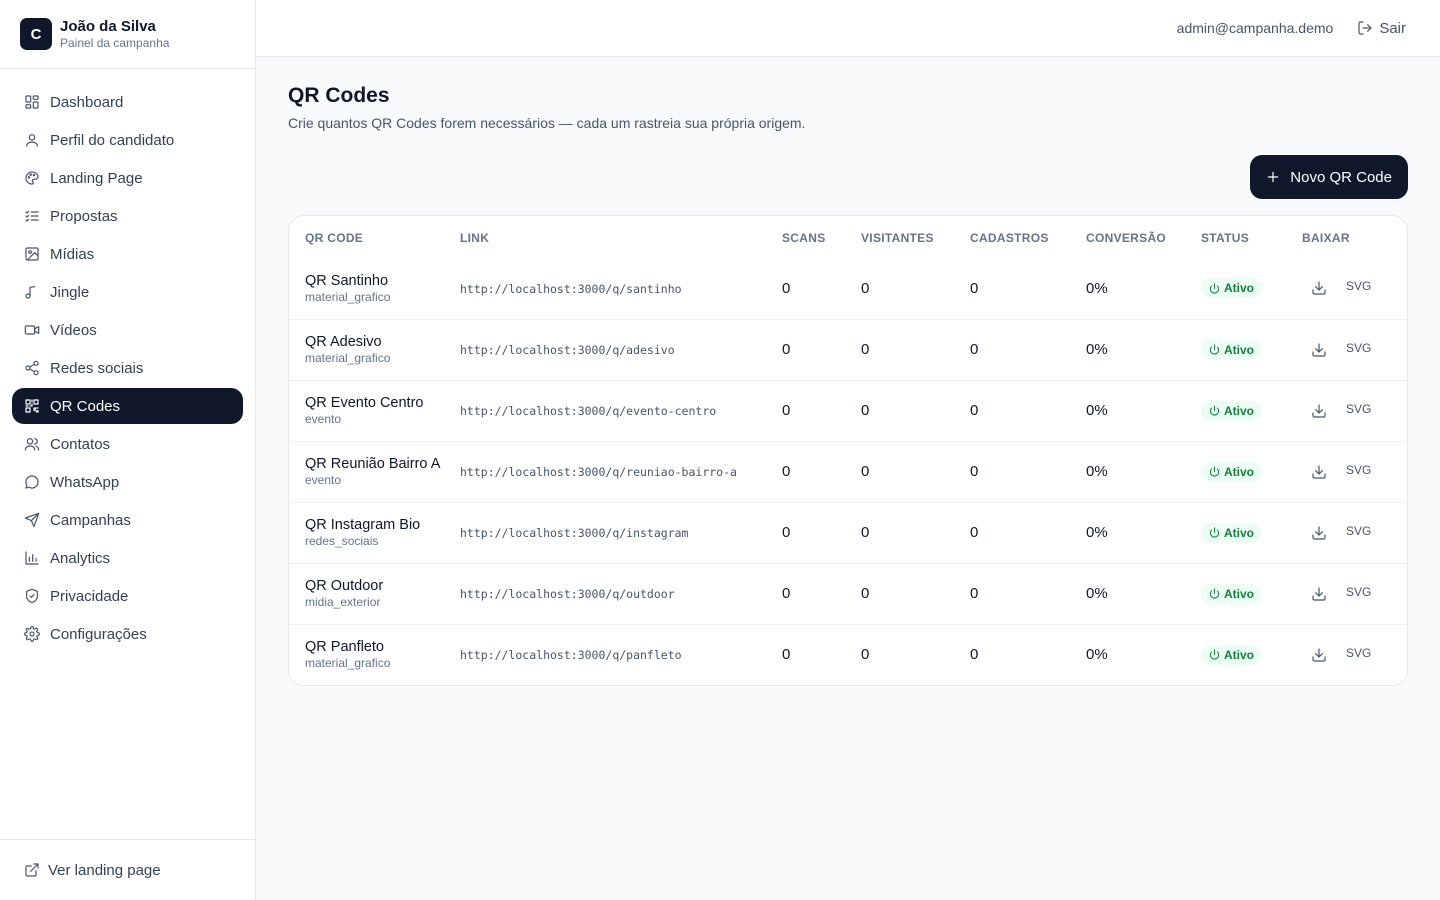  I want to click on sidebar-item-analytics: Analytics, so click(127, 558).